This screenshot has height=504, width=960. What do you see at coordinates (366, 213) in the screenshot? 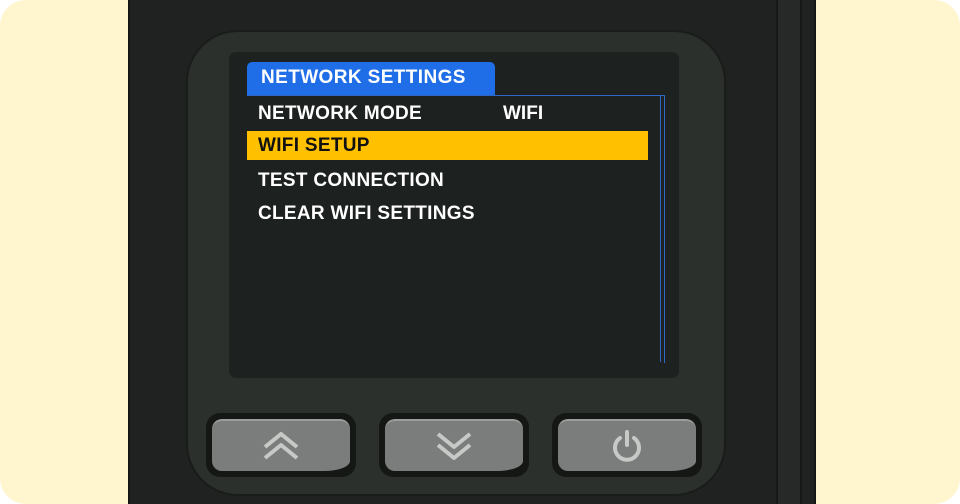
I see `menu-item-label: CLEAR WIFI SETTINGS` at bounding box center [366, 213].